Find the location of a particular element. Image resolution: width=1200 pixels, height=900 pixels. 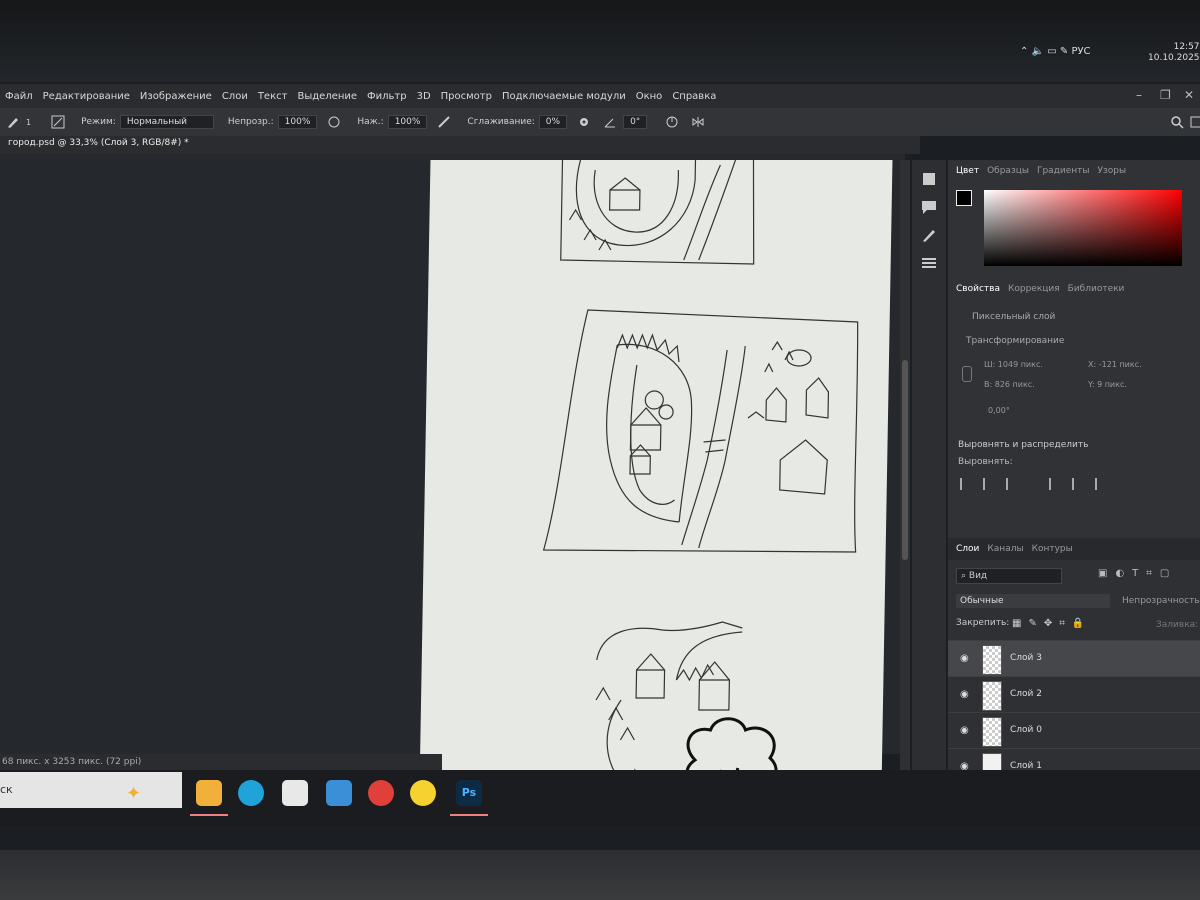

angle-field-props: 0,00° is located at coordinates (999, 410).